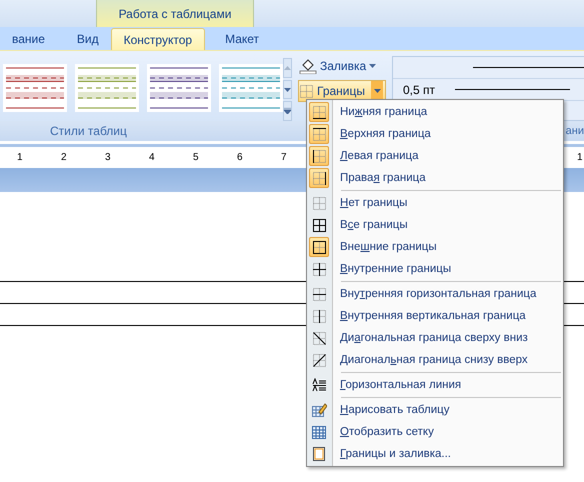  I want to click on ruler-number: 4, so click(152, 157).